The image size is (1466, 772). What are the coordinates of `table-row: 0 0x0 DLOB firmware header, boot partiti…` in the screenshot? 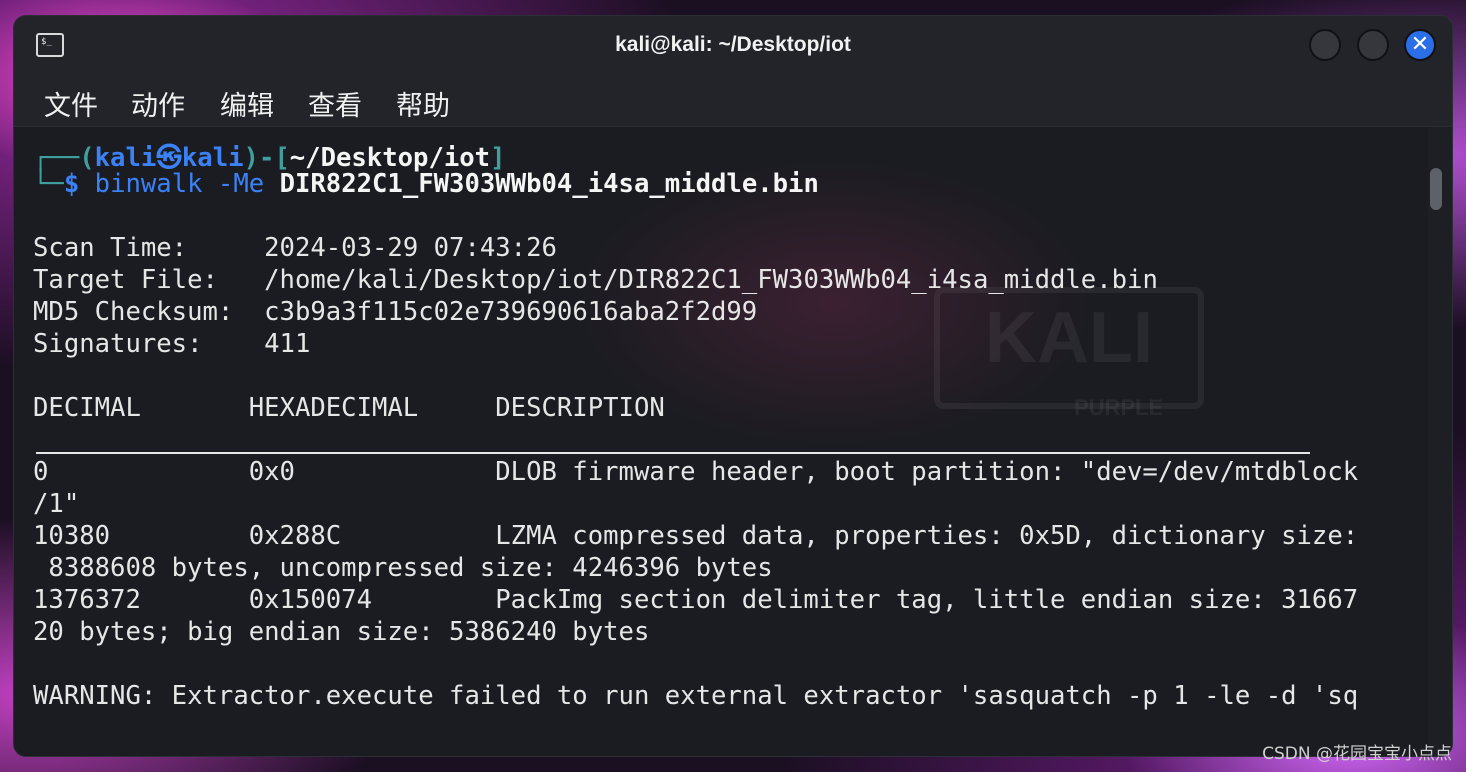 It's located at (696, 472).